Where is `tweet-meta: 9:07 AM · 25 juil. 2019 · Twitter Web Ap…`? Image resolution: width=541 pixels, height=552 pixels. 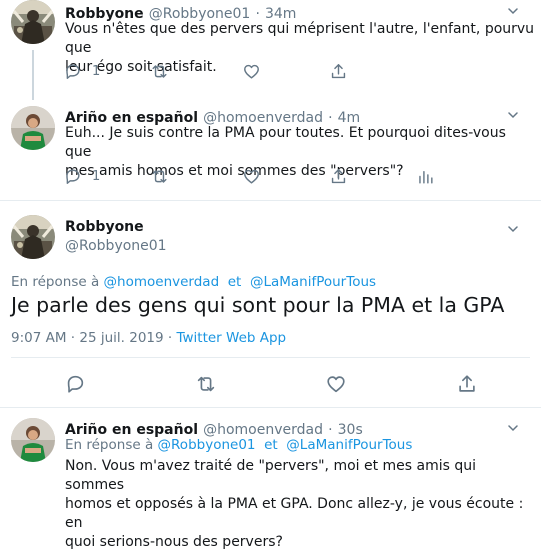 tweet-meta: 9:07 AM · 25 juil. 2019 · Twitter Web Ap… is located at coordinates (148, 338).